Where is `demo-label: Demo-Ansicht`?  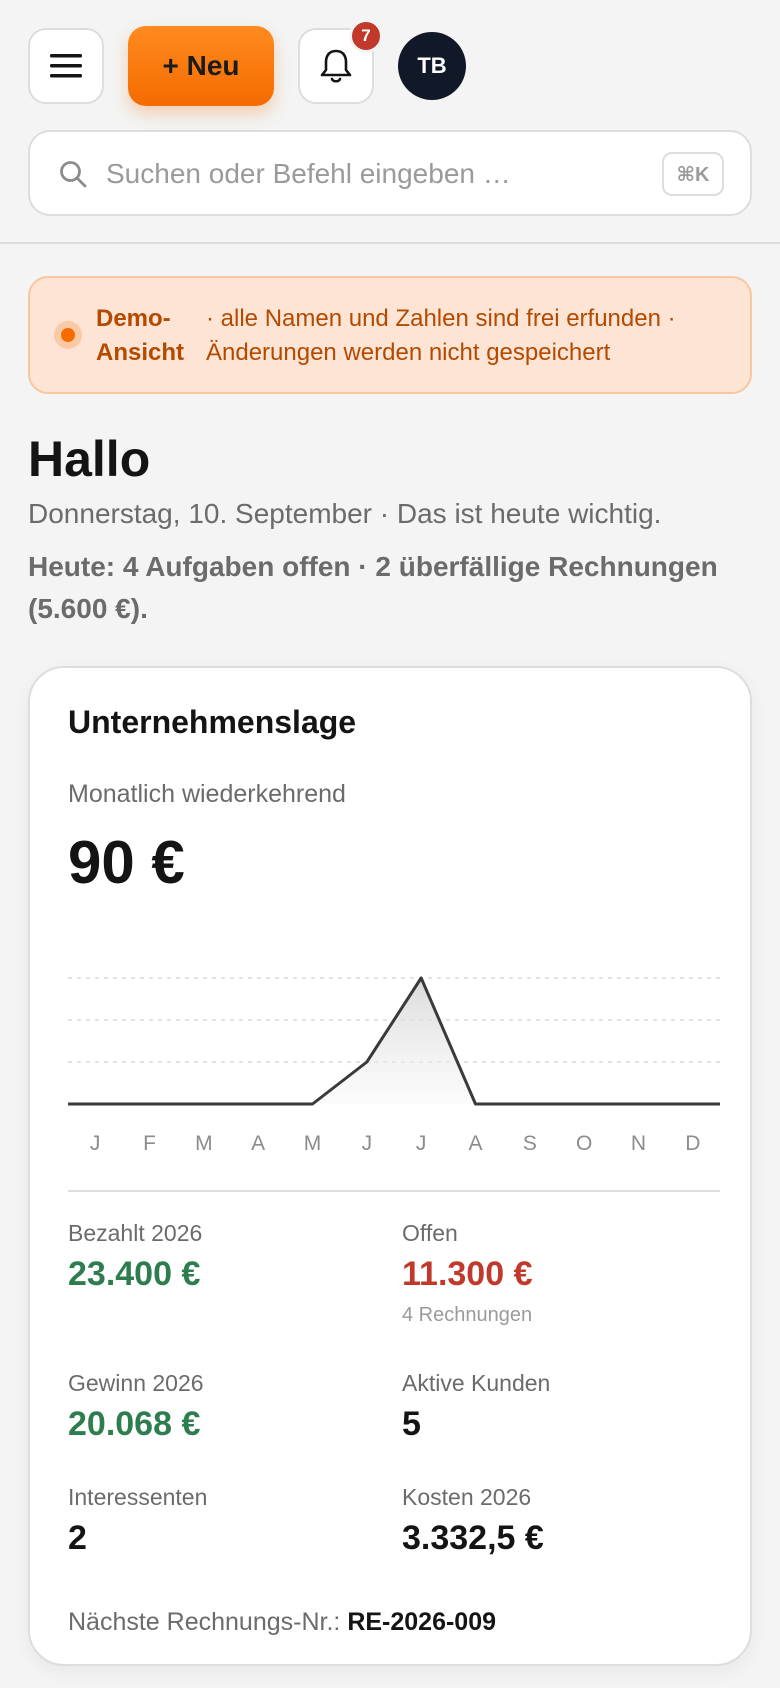 demo-label: Demo-Ansicht is located at coordinates (140, 335).